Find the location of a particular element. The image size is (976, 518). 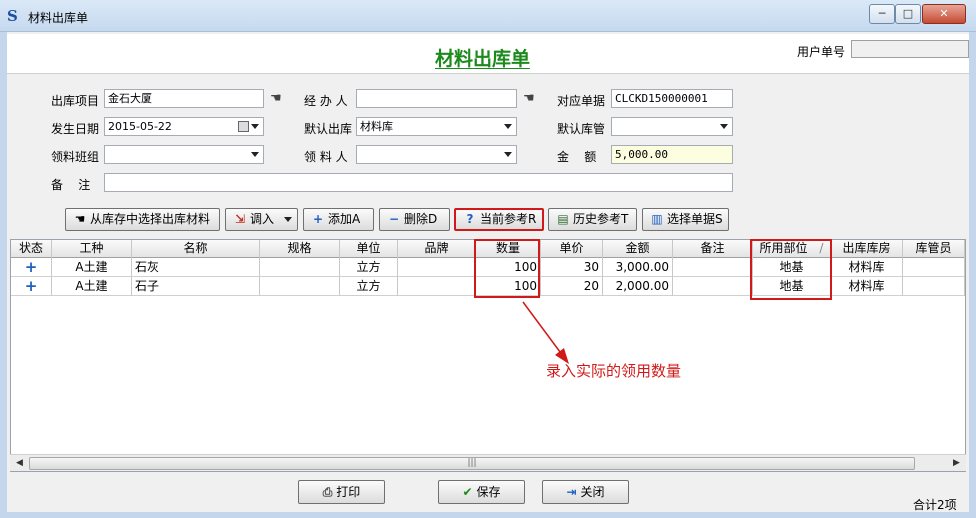

col-status: 状态 is located at coordinates (31, 249).